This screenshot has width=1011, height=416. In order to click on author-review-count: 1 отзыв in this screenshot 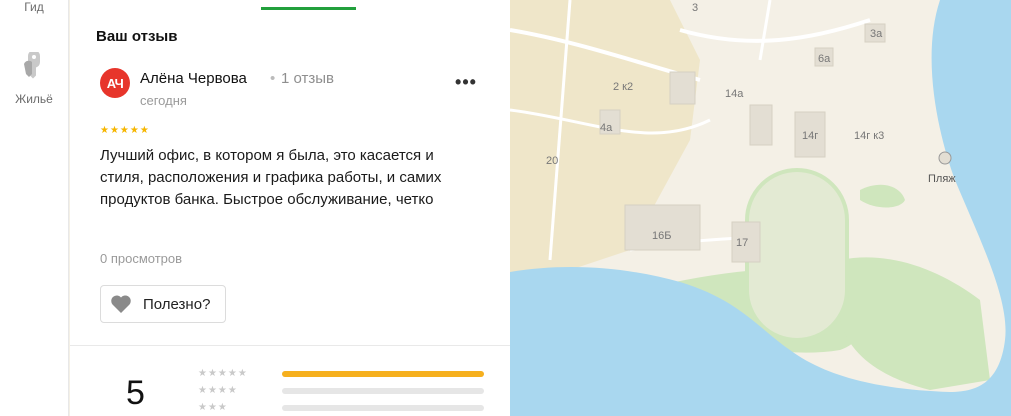, I will do `click(307, 78)`.